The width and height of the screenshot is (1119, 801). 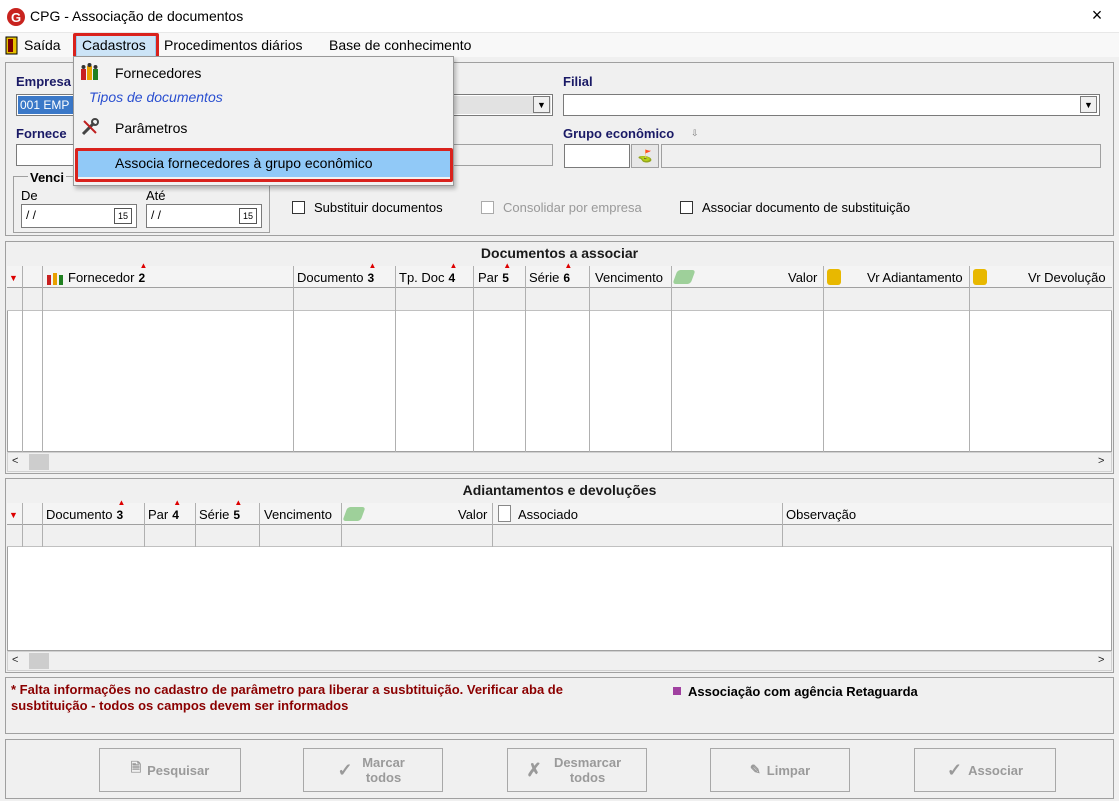 I want to click on binoculars-icon: ⛳, so click(x=645, y=156).